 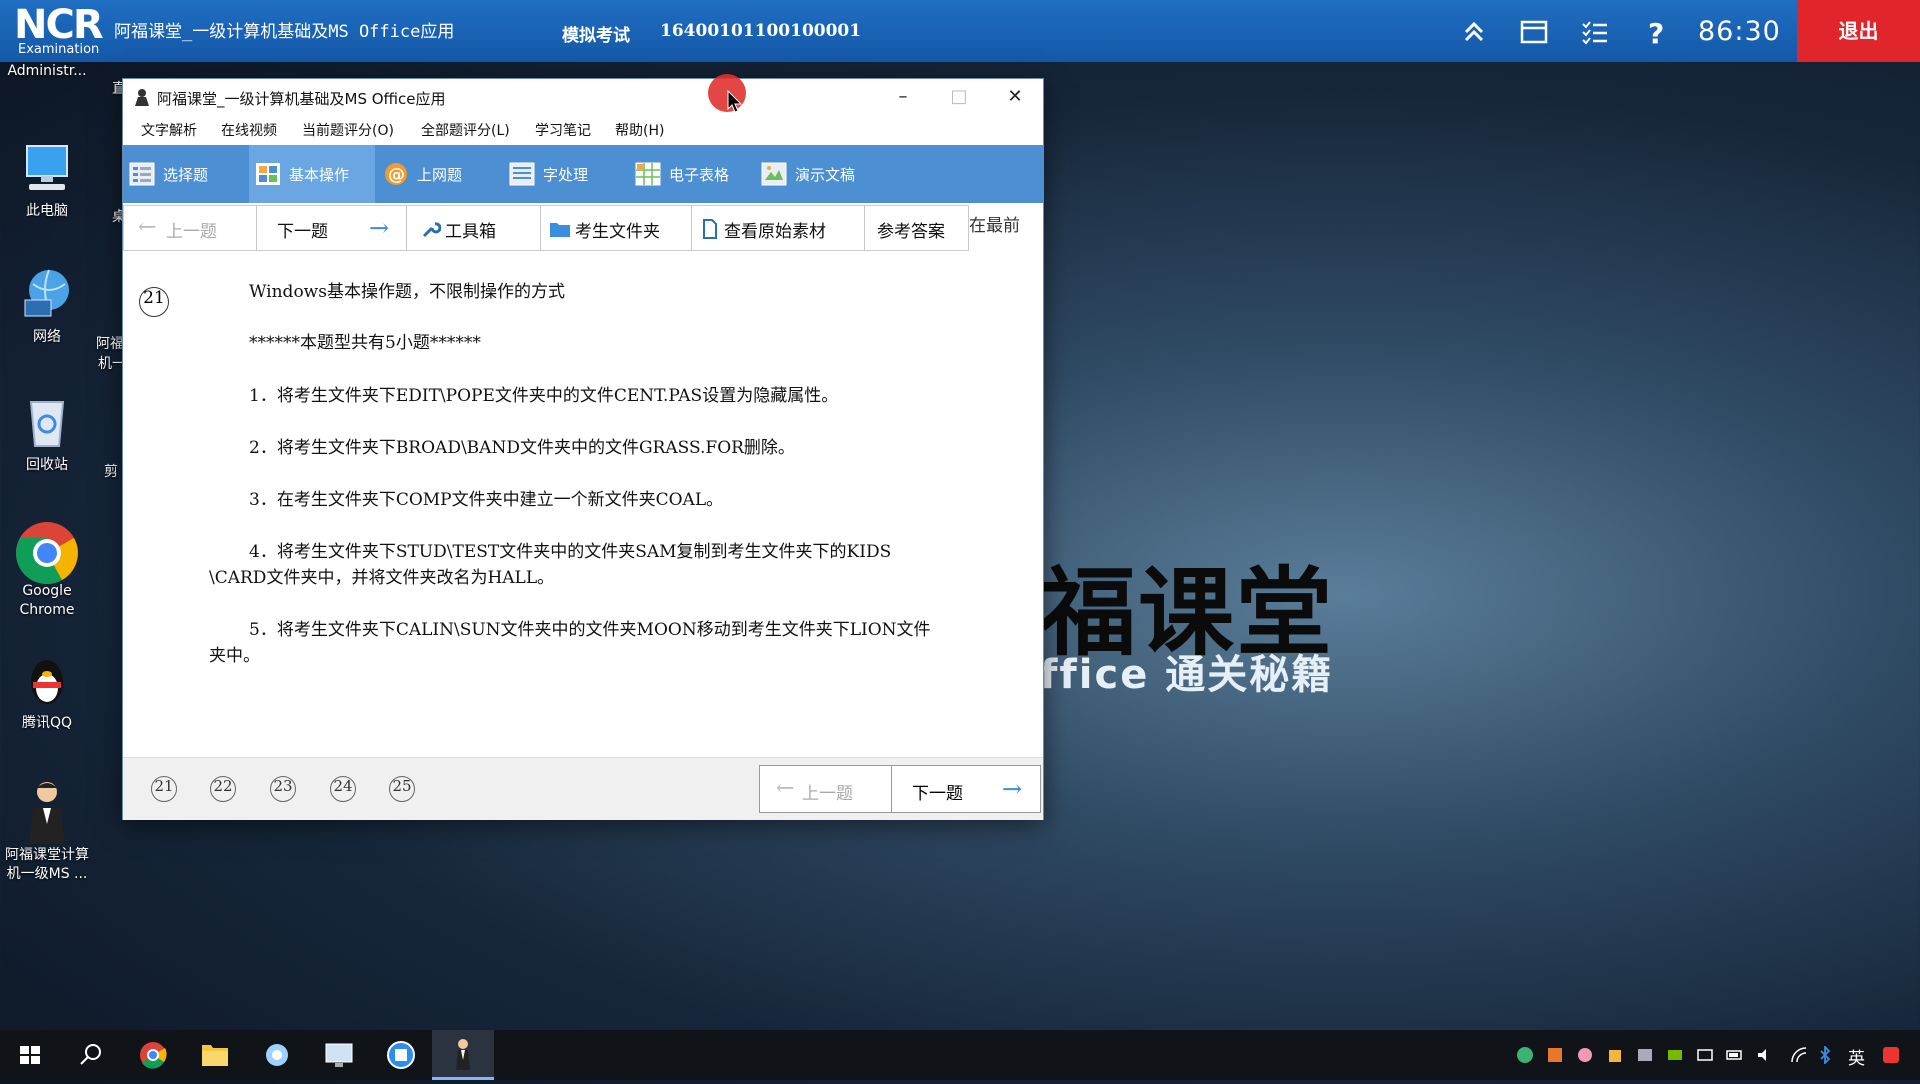 I want to click on question-line: 2．将考生文件夹下BROAD\BAND文件夹中的文件GRASS.FOR删除。, so click(x=522, y=448).